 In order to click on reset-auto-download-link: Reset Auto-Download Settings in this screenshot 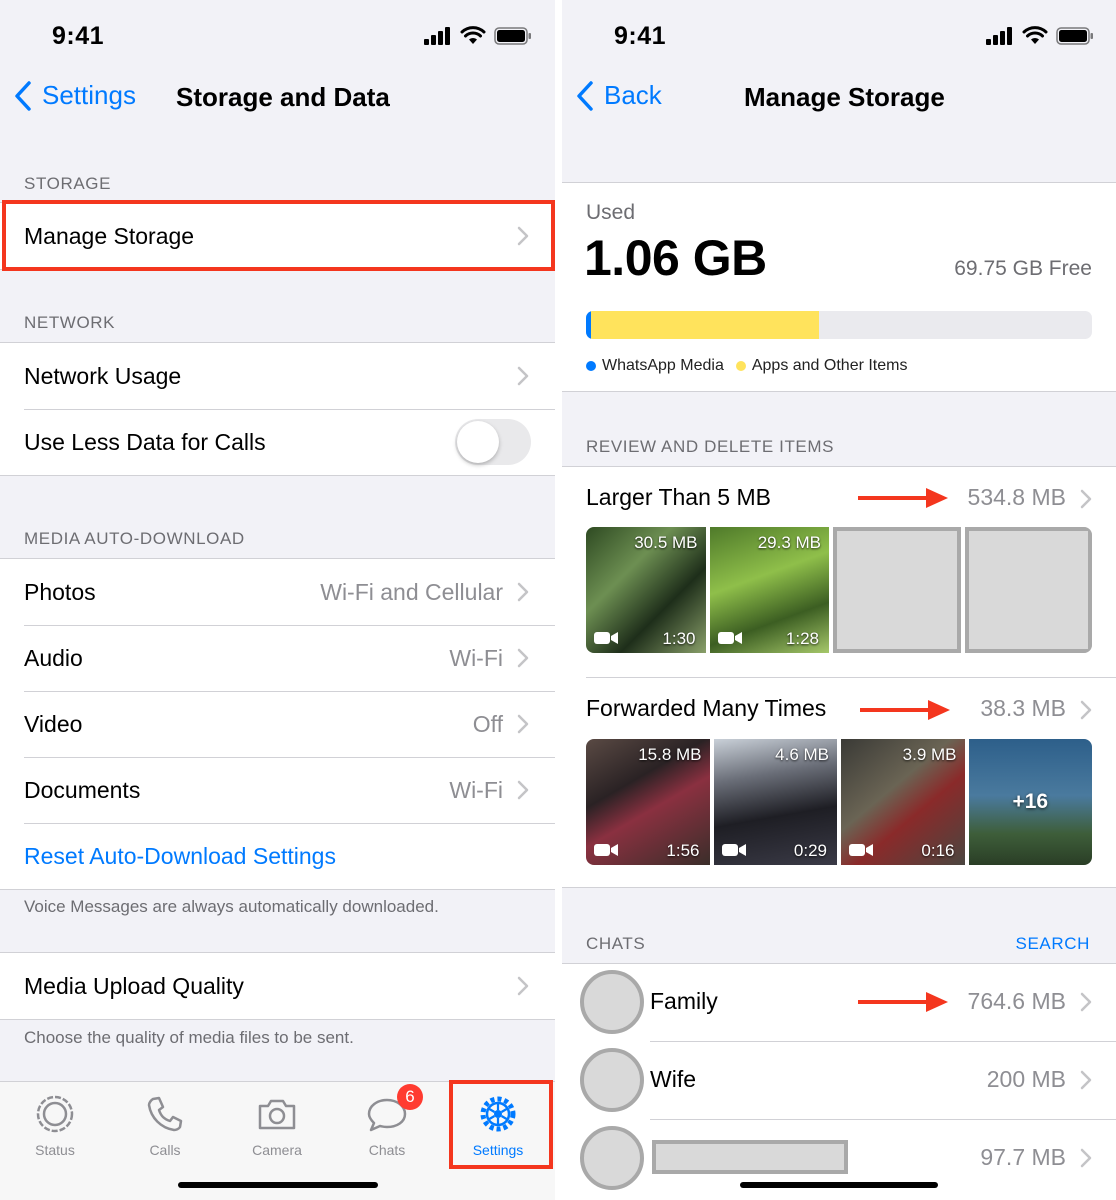, I will do `click(276, 856)`.